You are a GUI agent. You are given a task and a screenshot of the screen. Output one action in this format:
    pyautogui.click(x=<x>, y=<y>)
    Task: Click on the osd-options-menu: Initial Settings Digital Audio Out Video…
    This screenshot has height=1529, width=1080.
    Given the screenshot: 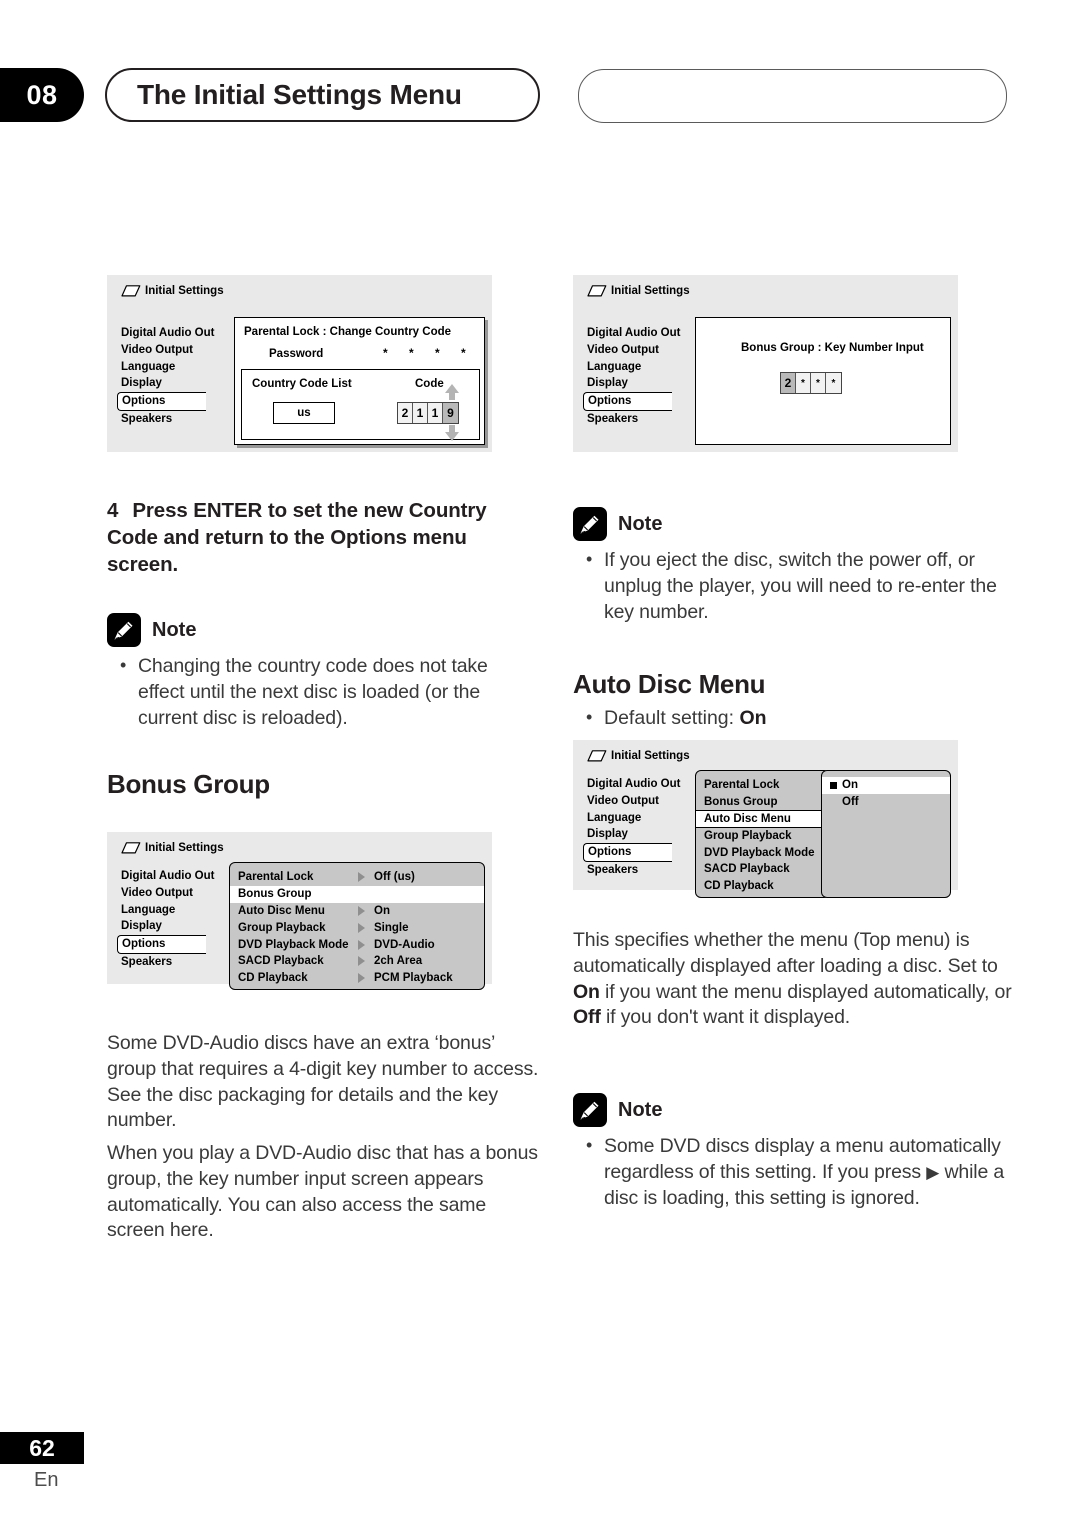 What is the action you would take?
    pyautogui.click(x=299, y=911)
    